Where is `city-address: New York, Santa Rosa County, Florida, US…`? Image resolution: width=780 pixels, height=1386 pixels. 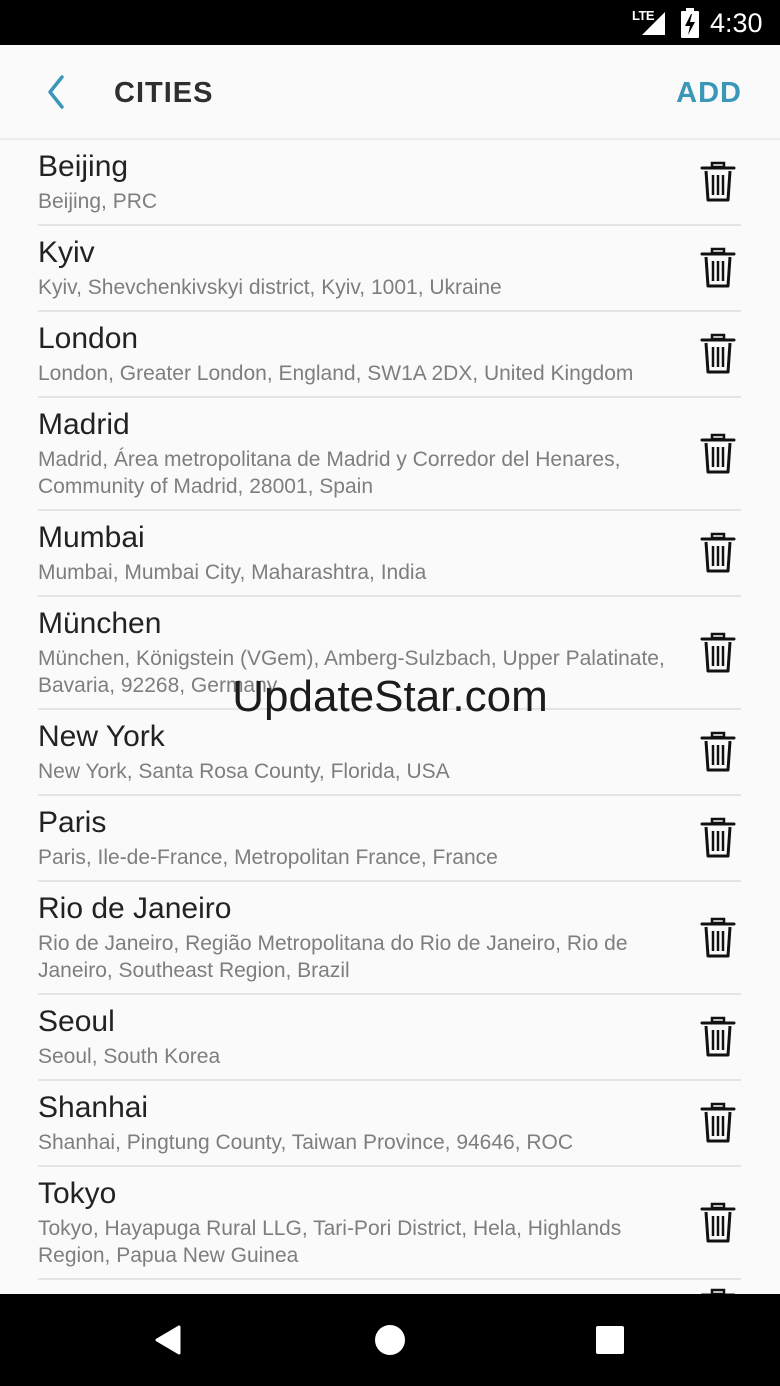
city-address: New York, Santa Rosa County, Florida, US… is located at coordinates (244, 771).